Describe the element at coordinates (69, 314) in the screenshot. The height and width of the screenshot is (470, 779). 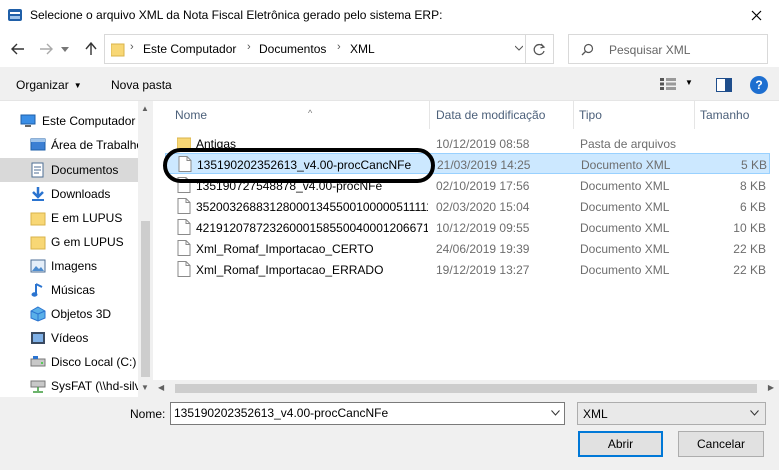
I see `sidebar-item-objetos-3d: Objetos 3D` at that location.